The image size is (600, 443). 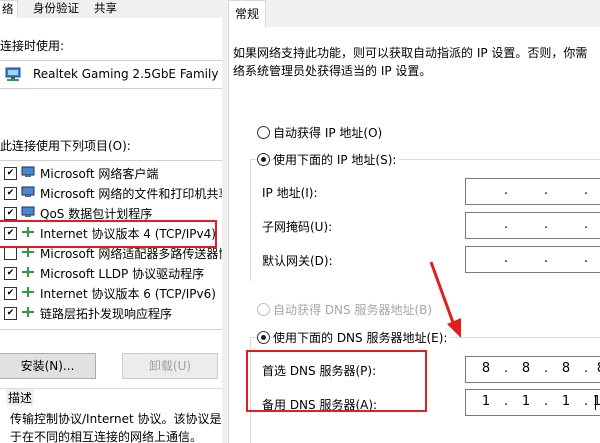 I want to click on default-gateway-label: 默认网关(D):, so click(x=297, y=261).